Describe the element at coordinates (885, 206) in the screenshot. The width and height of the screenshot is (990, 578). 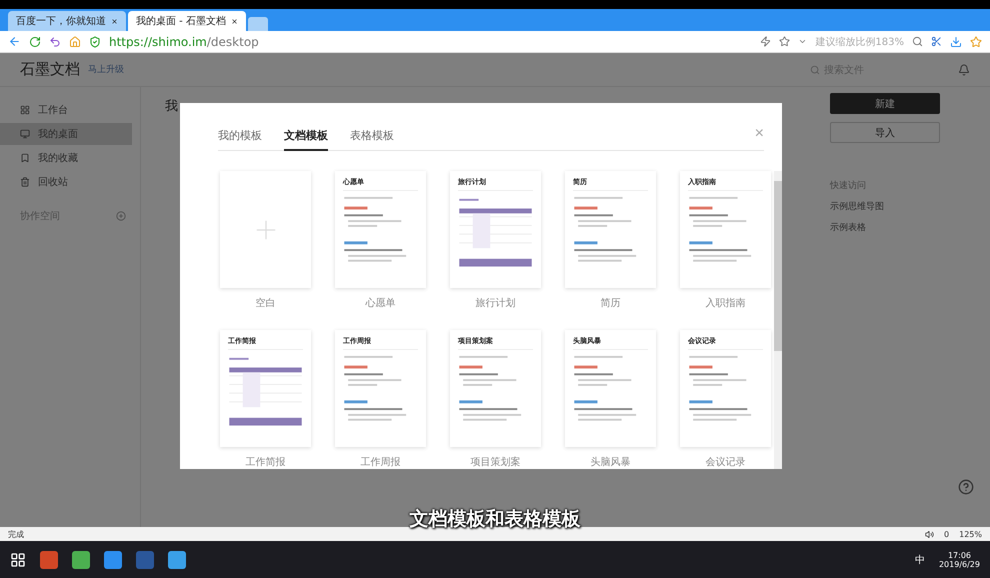
I see `quick-access-item: 示例思维导图` at that location.